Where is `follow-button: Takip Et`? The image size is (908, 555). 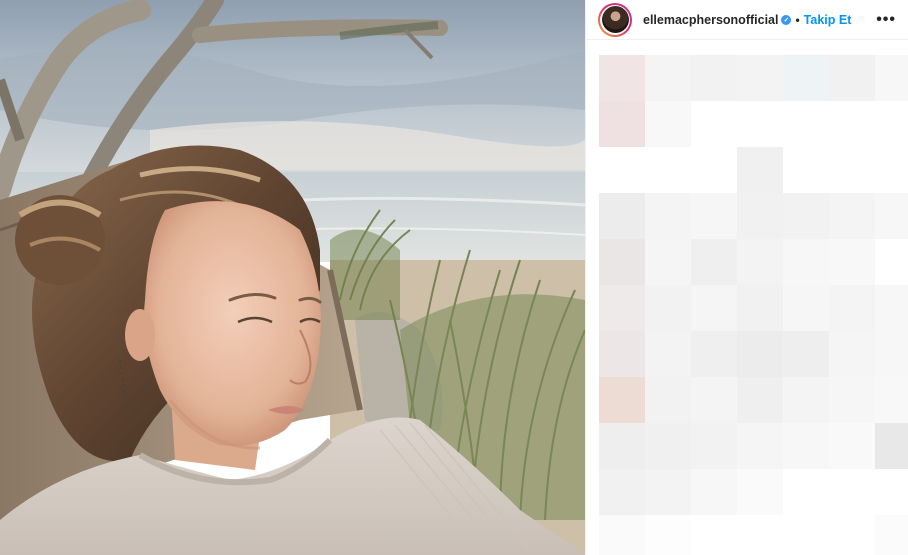
follow-button: Takip Et is located at coordinates (828, 20).